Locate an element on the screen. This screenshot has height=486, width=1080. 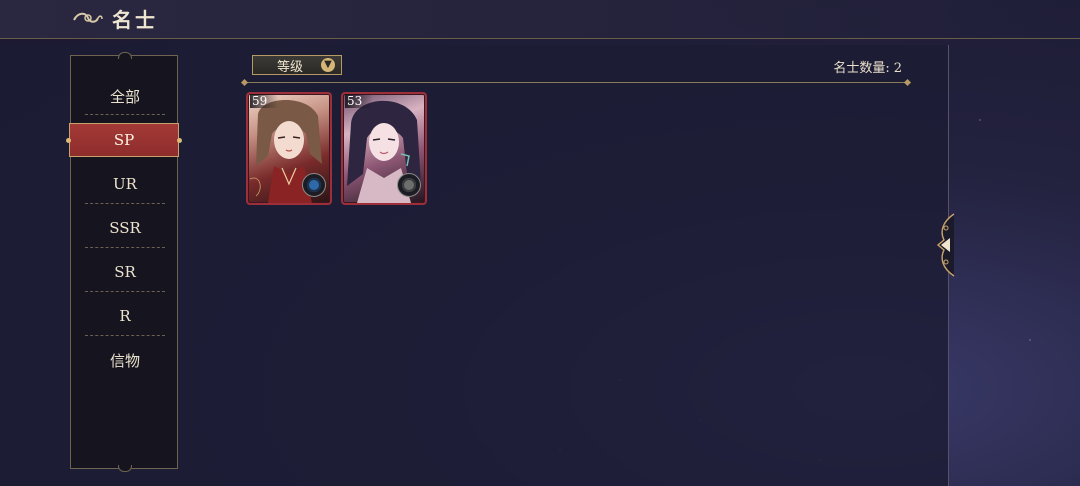
hero-level: 59 is located at coordinates (264, 101).